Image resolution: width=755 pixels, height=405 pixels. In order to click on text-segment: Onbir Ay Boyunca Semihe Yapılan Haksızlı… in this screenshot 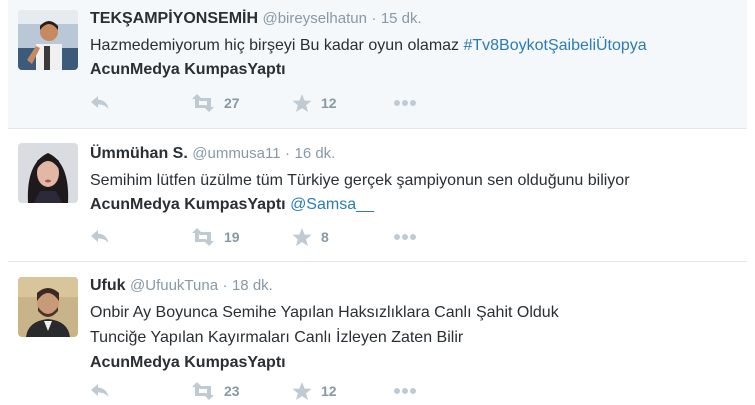, I will do `click(324, 312)`.